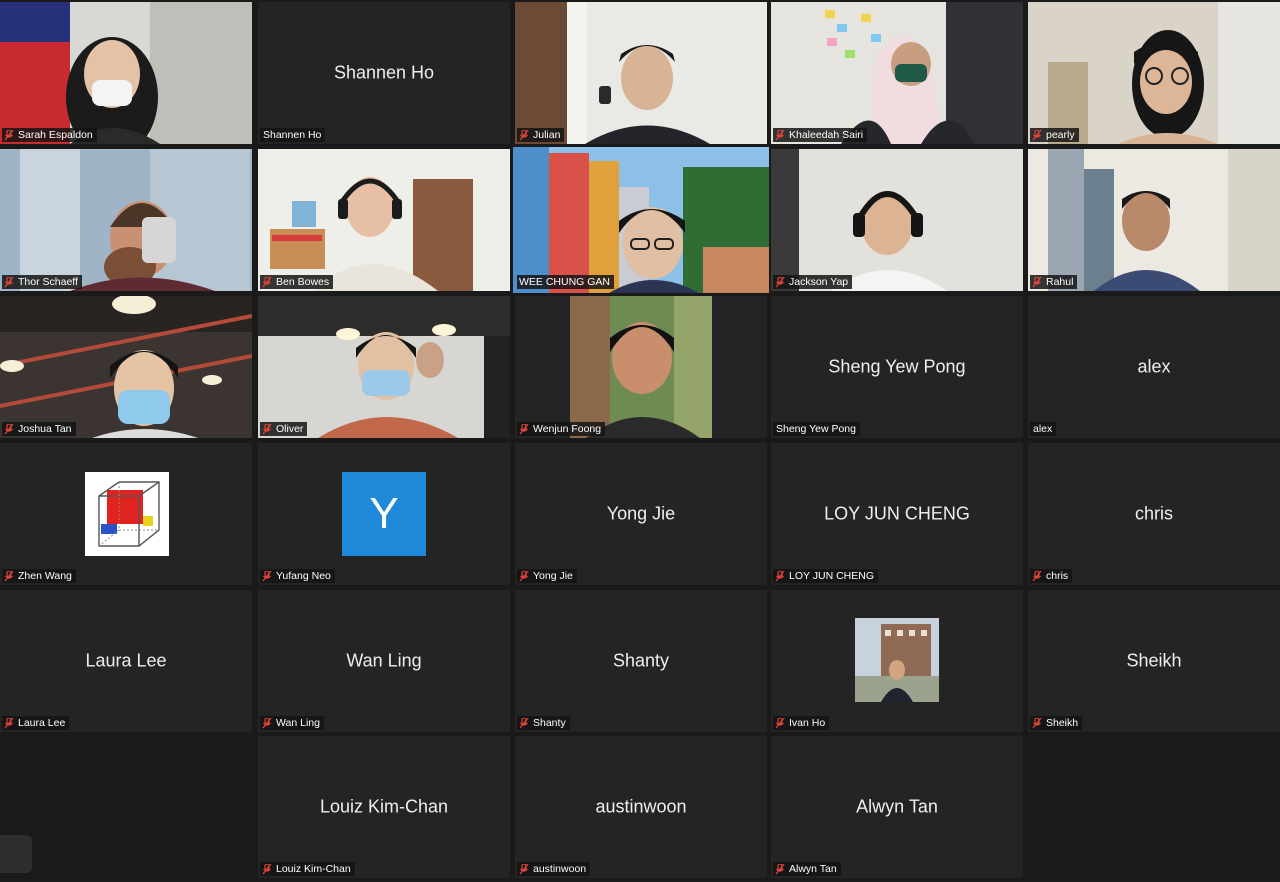 Image resolution: width=1280 pixels, height=882 pixels. I want to click on name-label: Sheng Yew Pong, so click(816, 429).